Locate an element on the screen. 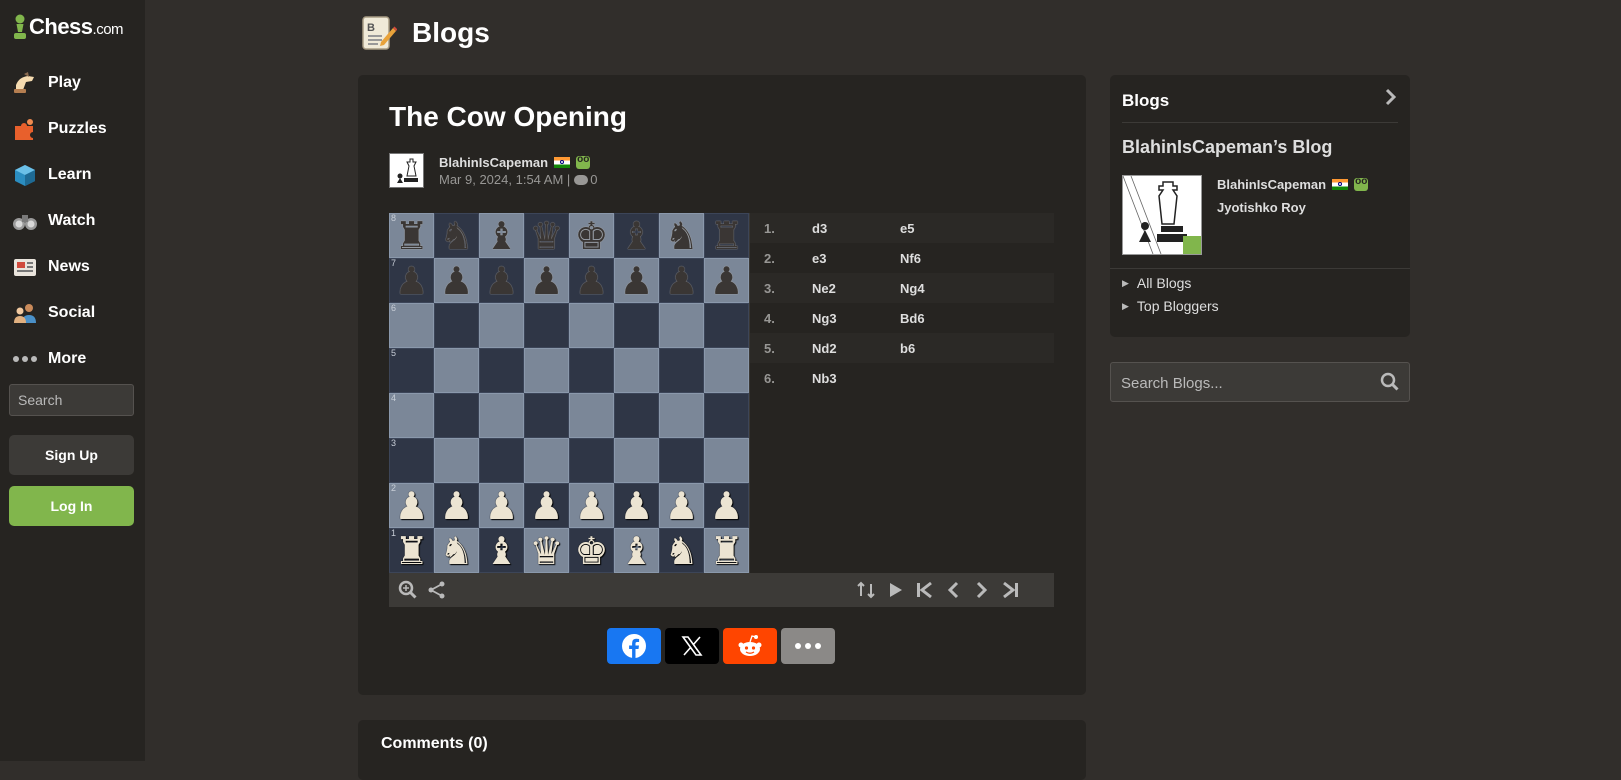 The image size is (1621, 780). white-move: e3 is located at coordinates (850, 258).